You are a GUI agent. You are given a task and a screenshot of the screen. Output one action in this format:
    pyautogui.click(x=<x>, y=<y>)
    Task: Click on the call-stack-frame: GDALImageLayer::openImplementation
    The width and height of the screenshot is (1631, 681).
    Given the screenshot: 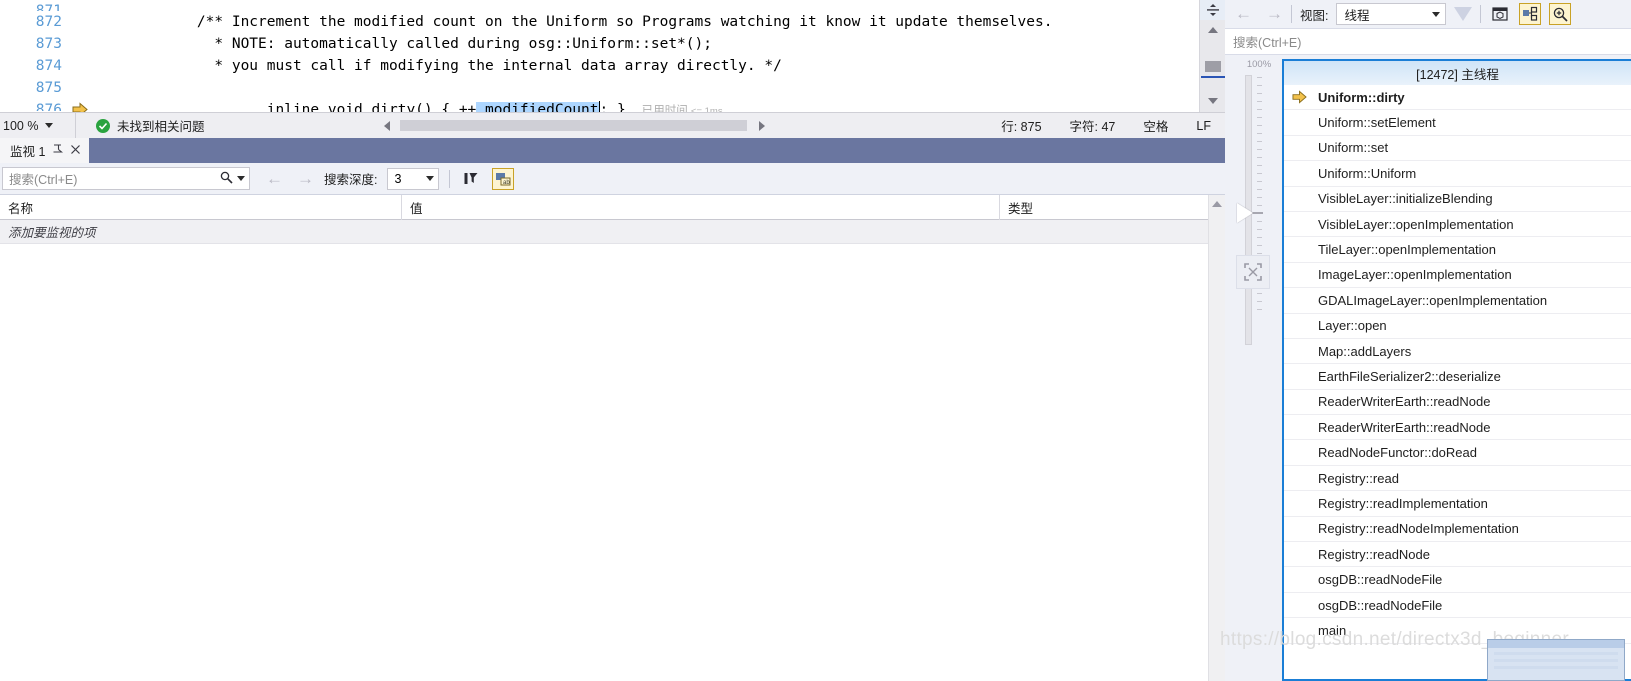 What is the action you would take?
    pyautogui.click(x=1457, y=301)
    